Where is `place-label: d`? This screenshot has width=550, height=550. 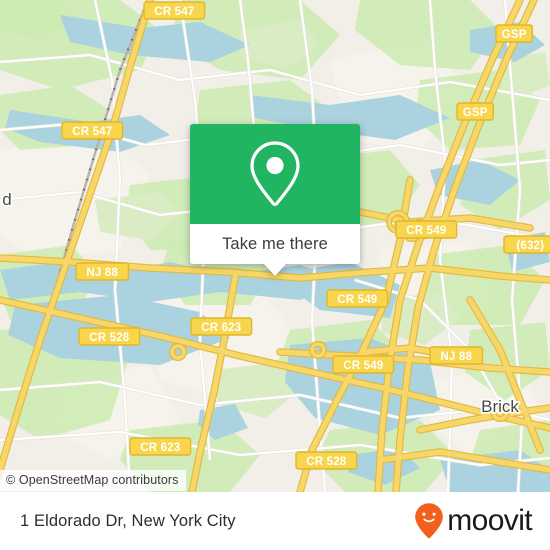 place-label: d is located at coordinates (6, 199).